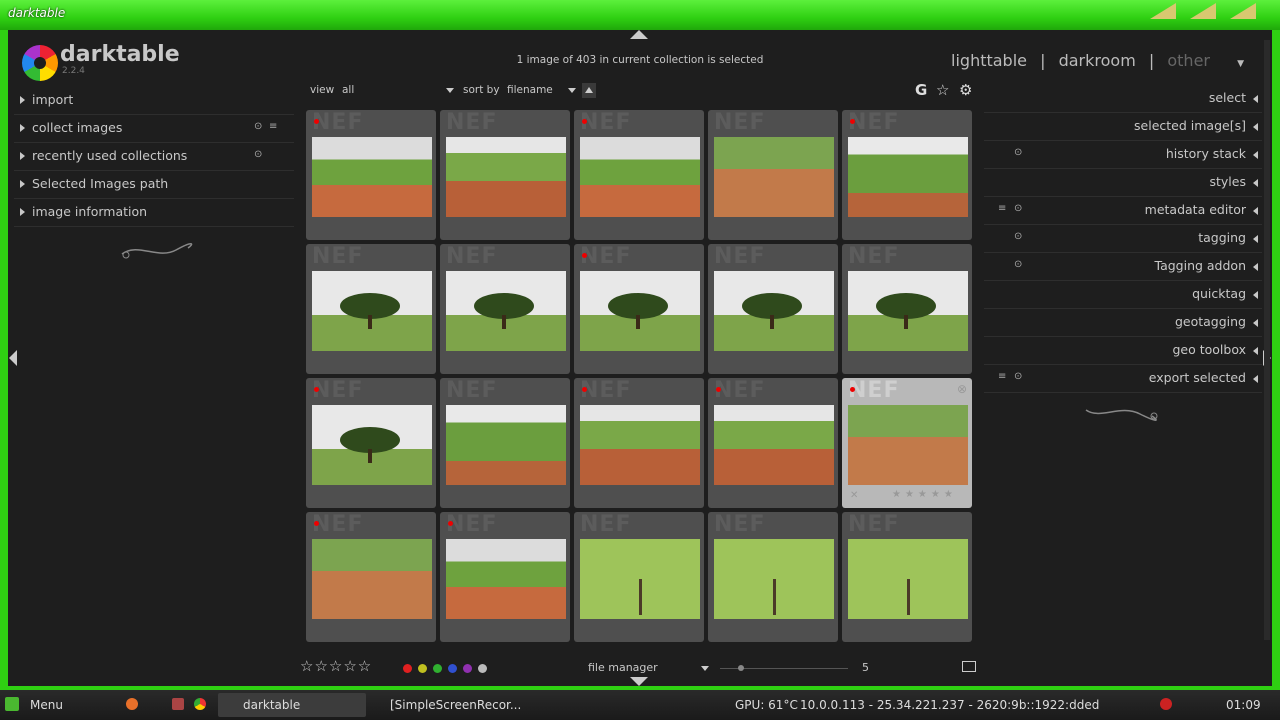 This screenshot has width=1280, height=720. What do you see at coordinates (989, 60) in the screenshot?
I see `view-lighttable: lighttable` at bounding box center [989, 60].